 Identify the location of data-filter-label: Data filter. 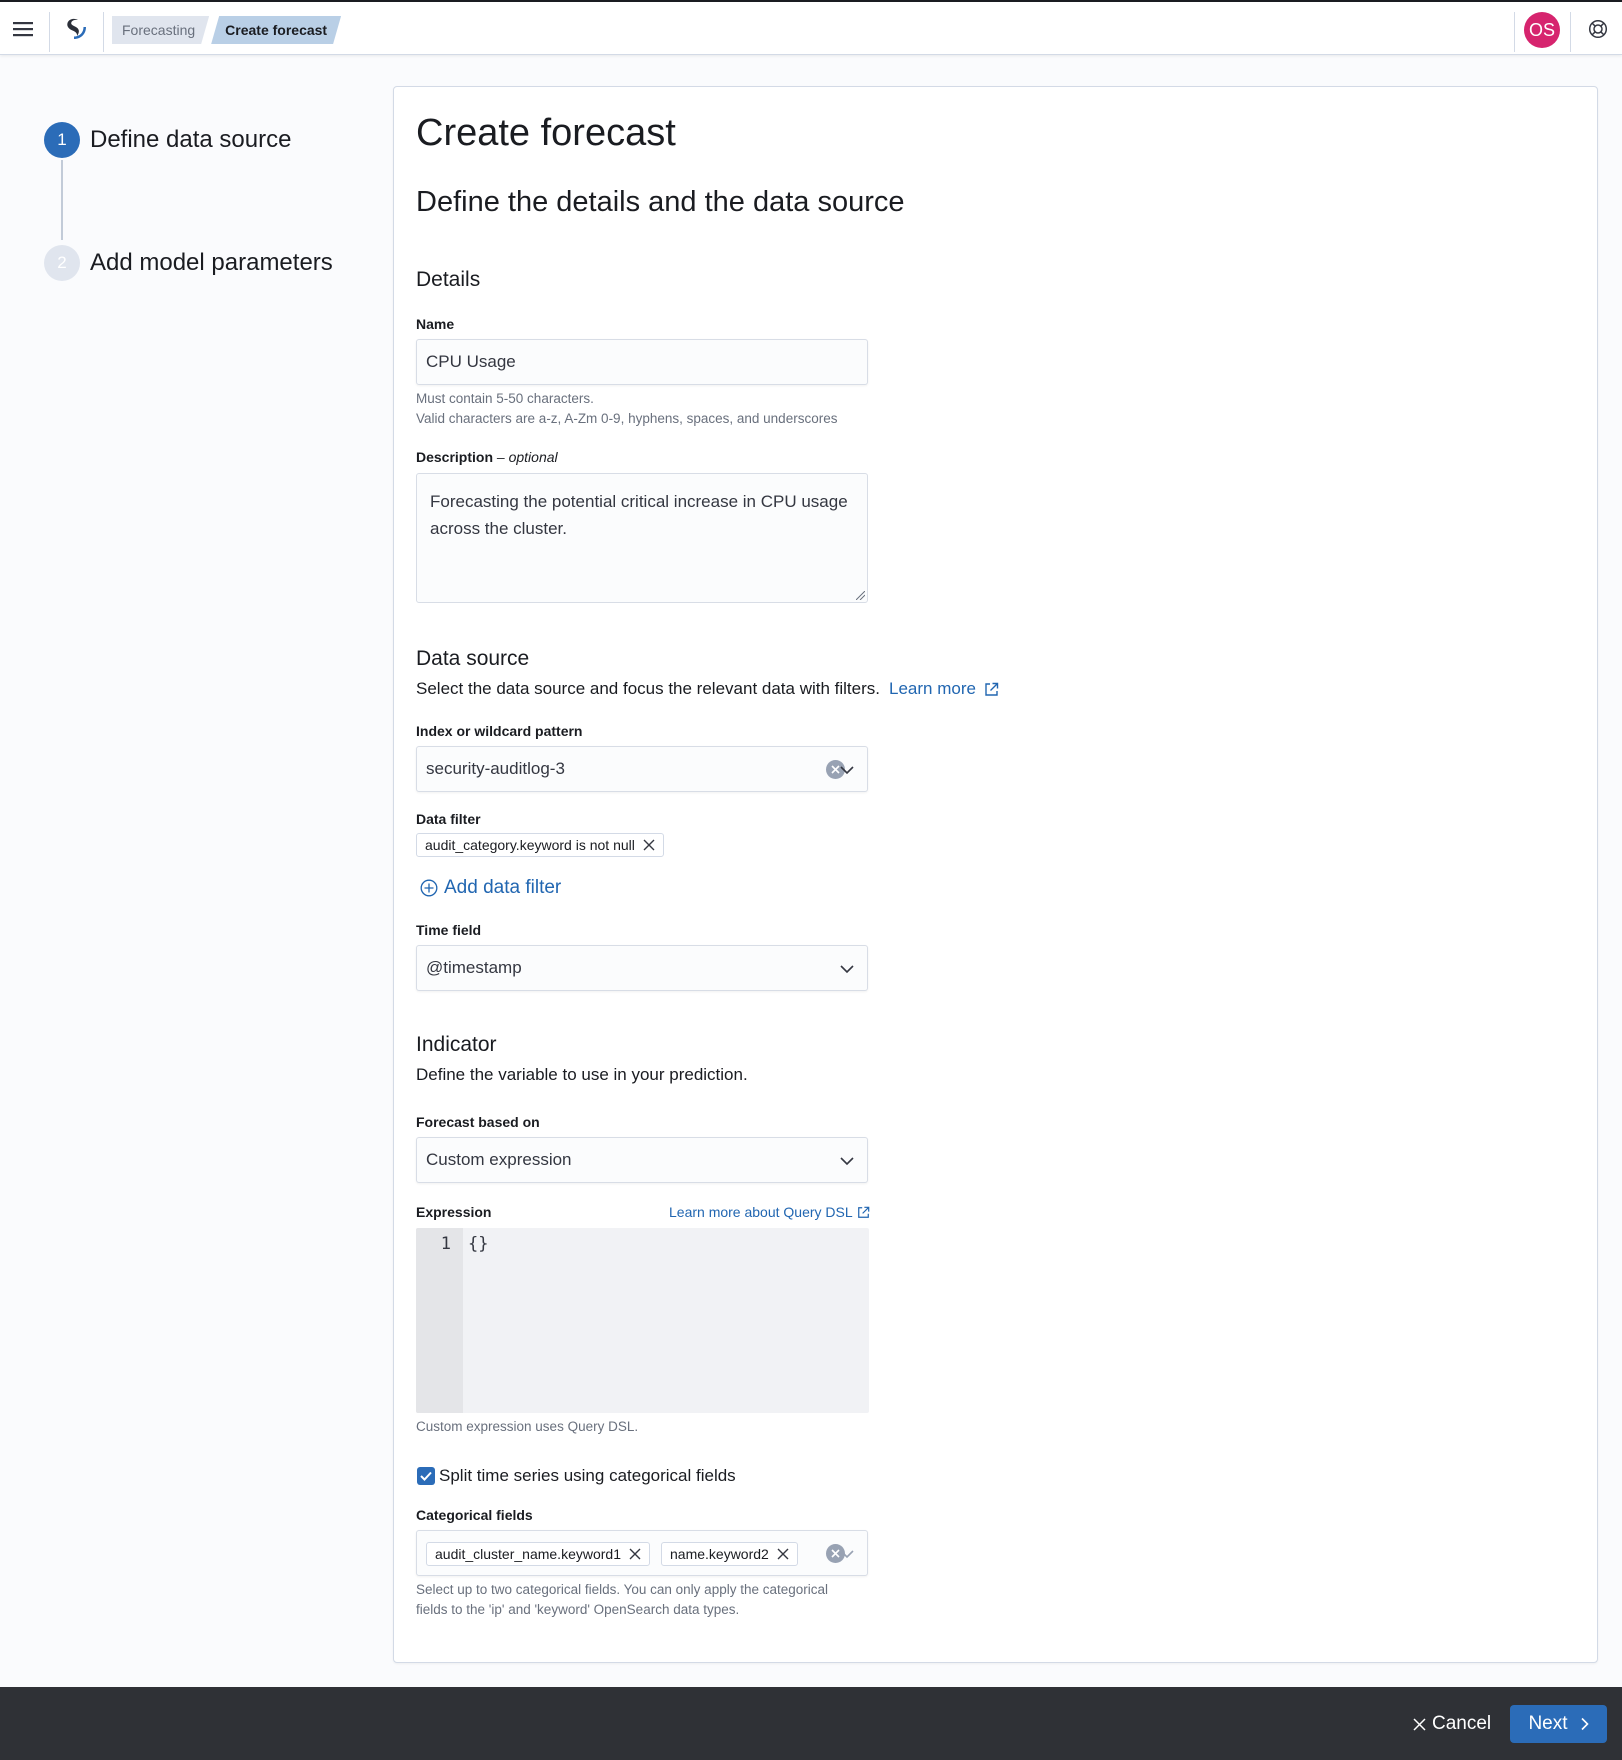
(448, 819).